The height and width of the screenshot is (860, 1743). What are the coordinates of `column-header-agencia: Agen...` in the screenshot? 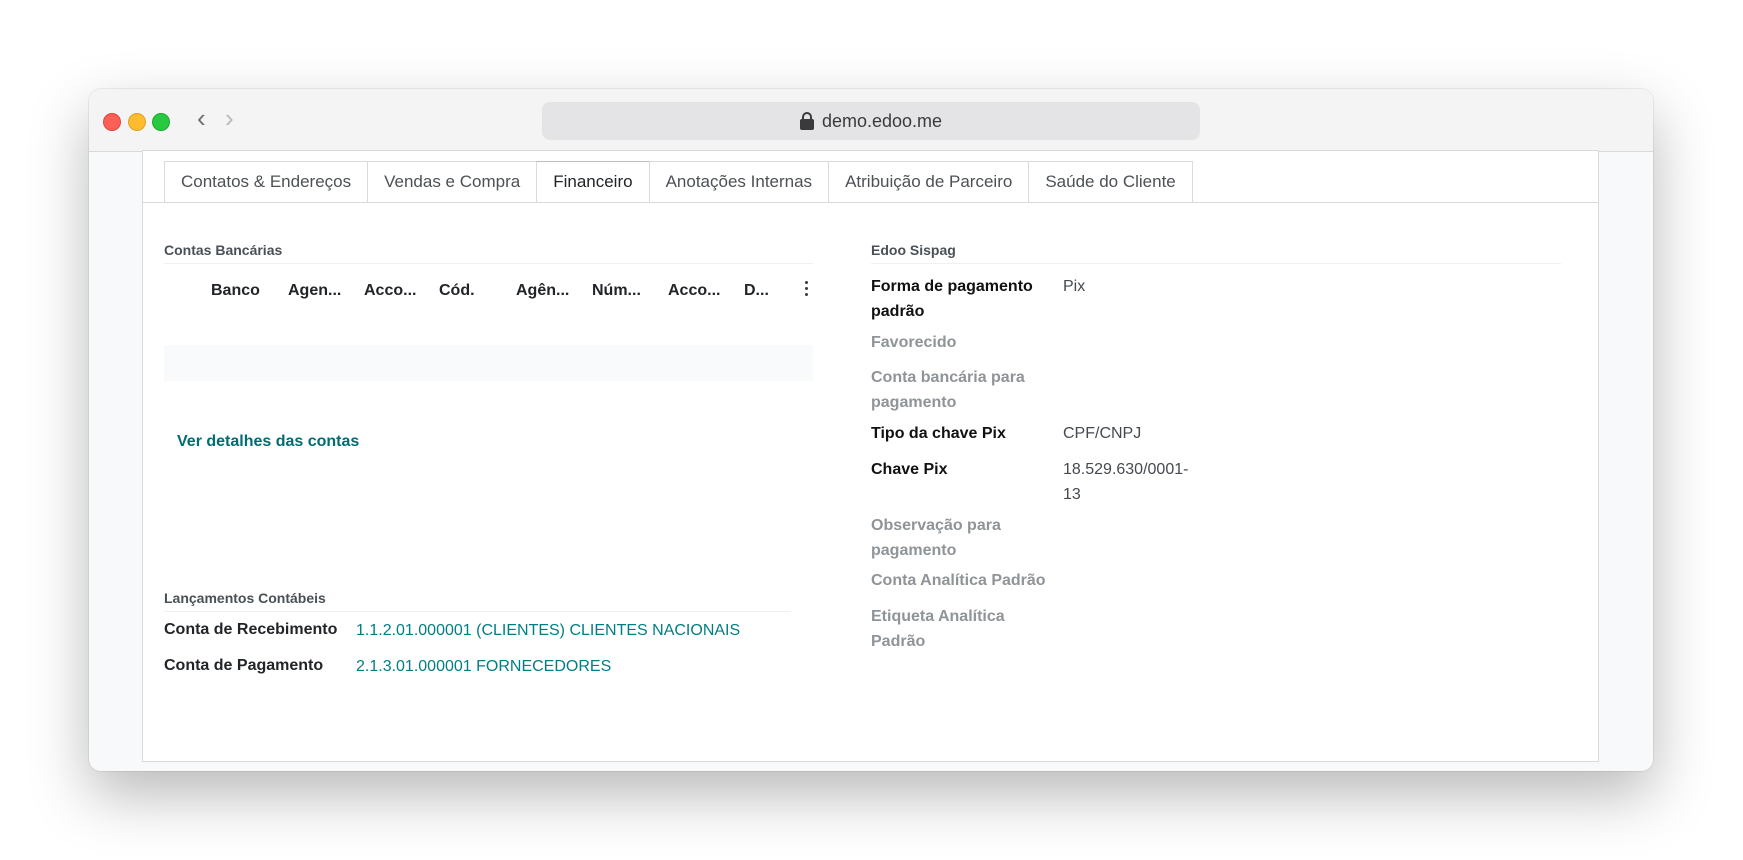 It's located at (314, 291).